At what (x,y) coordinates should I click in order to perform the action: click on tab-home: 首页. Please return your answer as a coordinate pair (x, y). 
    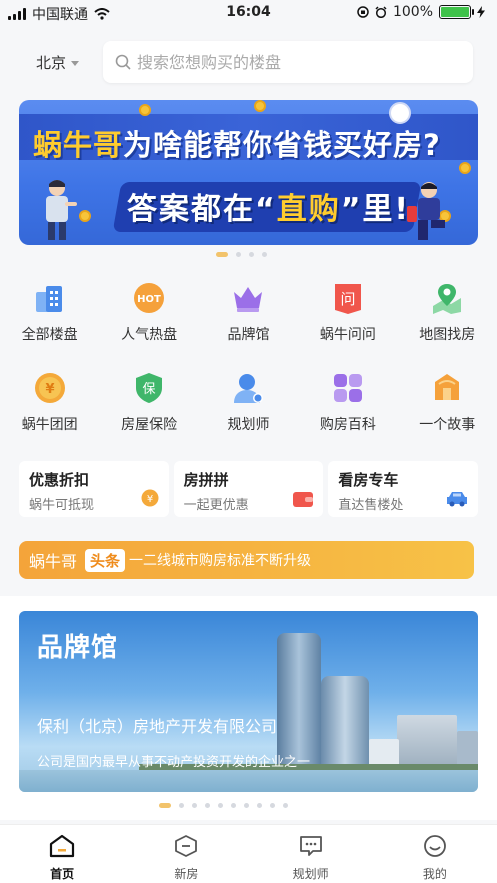
    Looking at the image, I should click on (62, 854).